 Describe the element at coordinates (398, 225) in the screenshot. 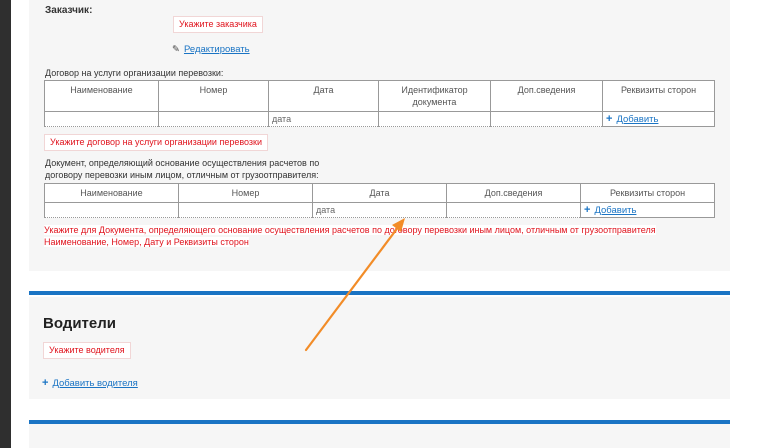

I see `arrow-head` at that location.